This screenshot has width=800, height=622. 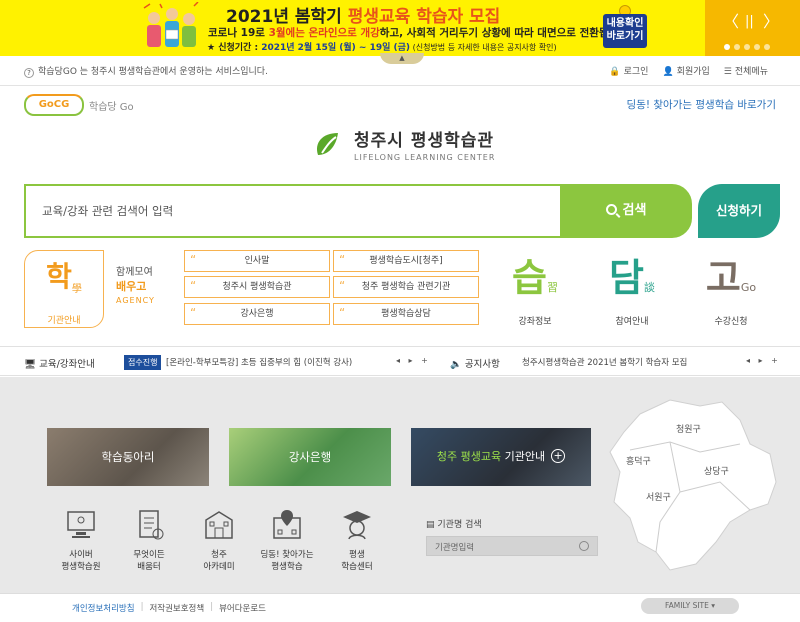 I want to click on agency-center-button: 청주시 평생학습관, so click(x=257, y=287).